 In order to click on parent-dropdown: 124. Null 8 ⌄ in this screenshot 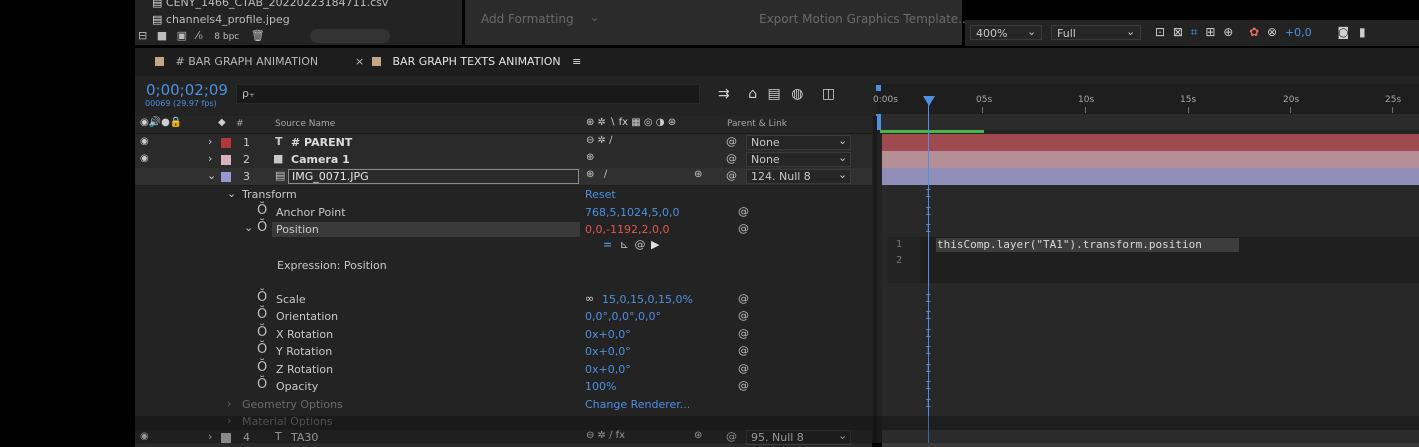, I will do `click(798, 176)`.